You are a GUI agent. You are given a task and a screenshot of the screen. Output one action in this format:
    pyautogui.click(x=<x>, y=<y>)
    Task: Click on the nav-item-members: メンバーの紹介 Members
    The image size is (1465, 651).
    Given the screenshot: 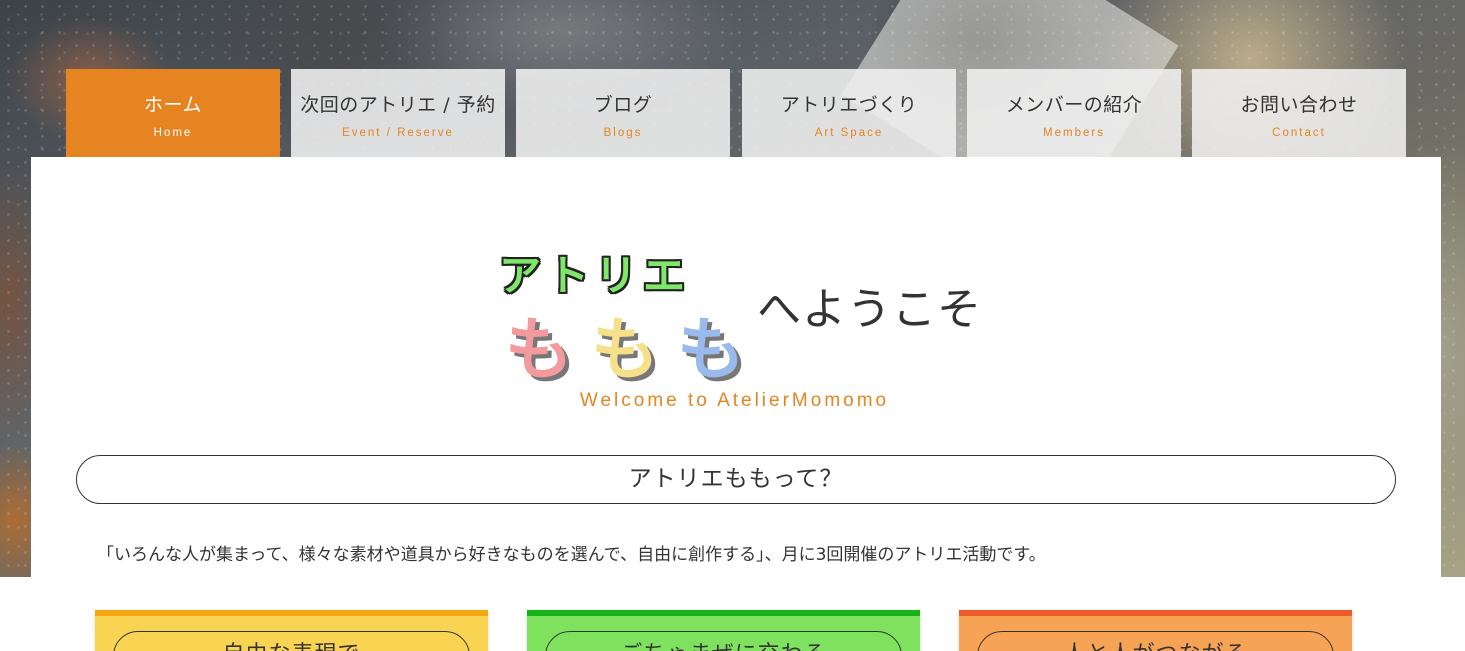 What is the action you would take?
    pyautogui.click(x=1074, y=113)
    